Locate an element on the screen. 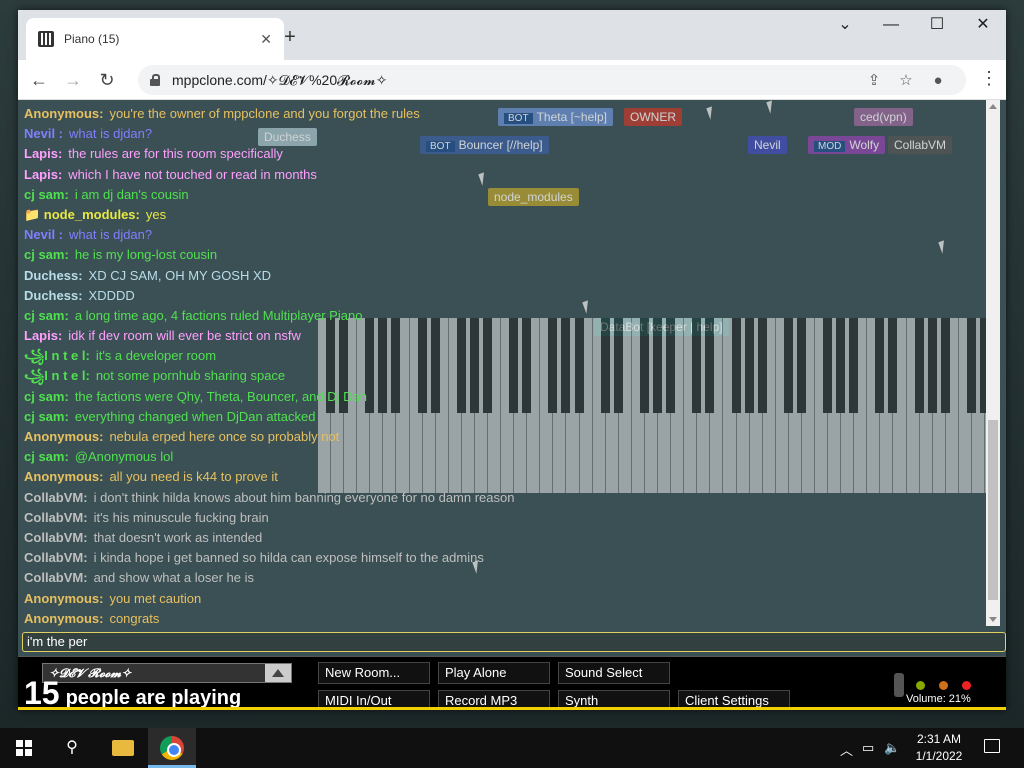 This screenshot has height=768, width=1024. play-alone-button: Play Alone is located at coordinates (494, 673).